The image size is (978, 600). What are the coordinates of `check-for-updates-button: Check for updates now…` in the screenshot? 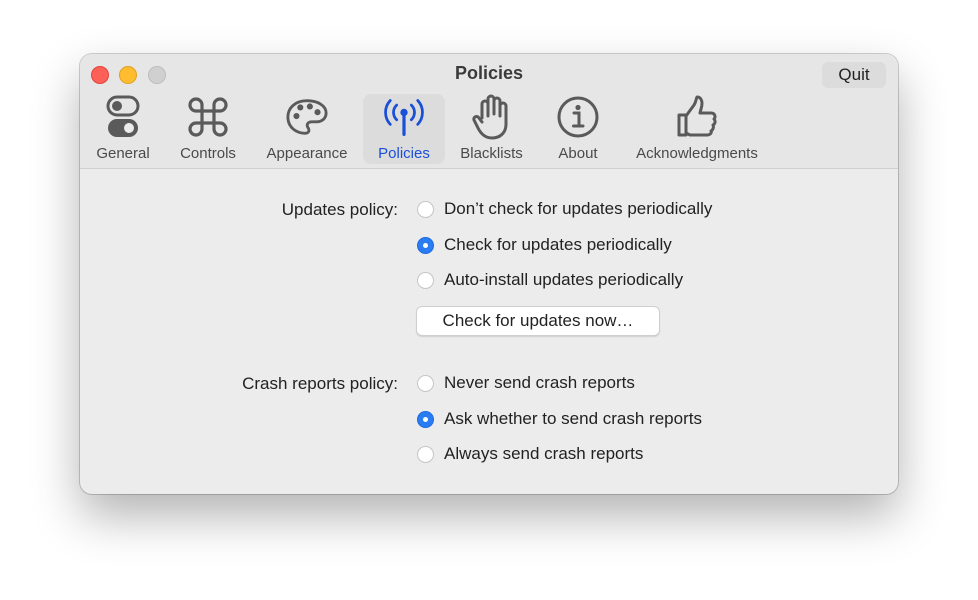 It's located at (538, 321).